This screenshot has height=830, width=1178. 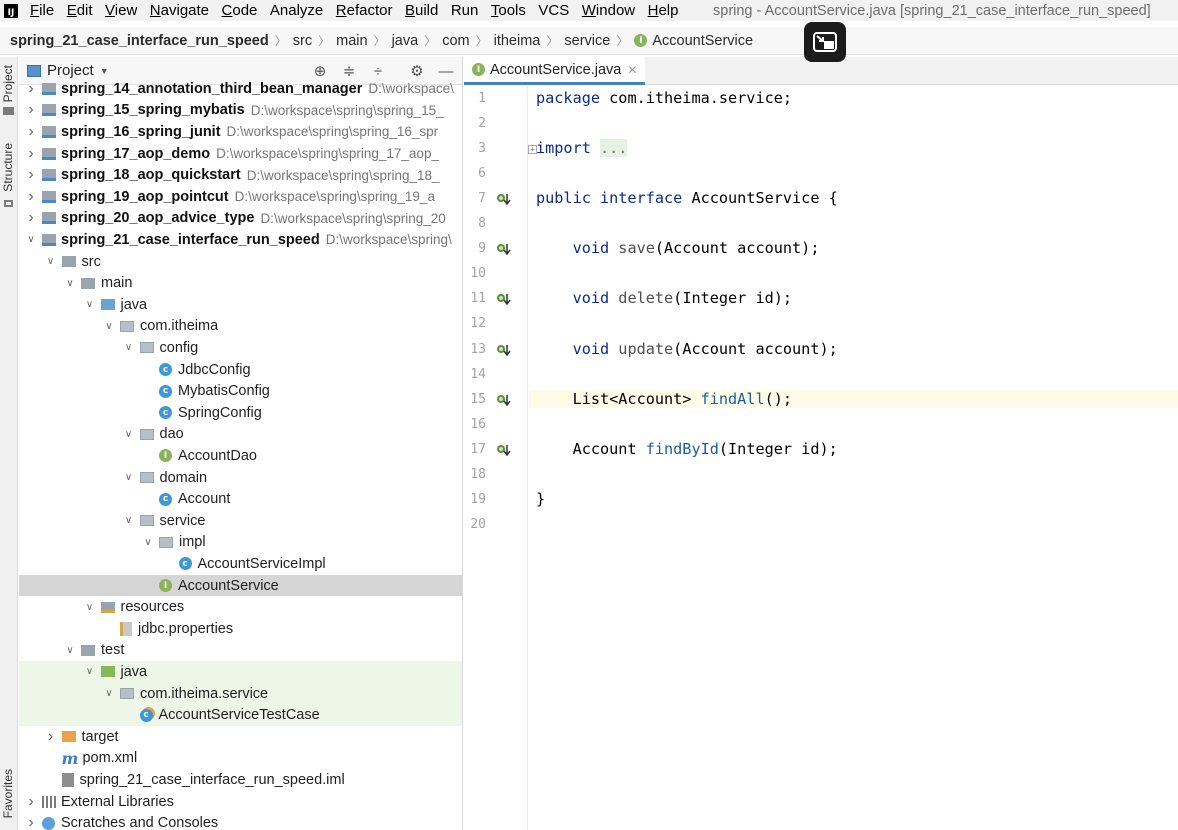 I want to click on tree-row: ∨ com.itheima.service, so click(x=240, y=693).